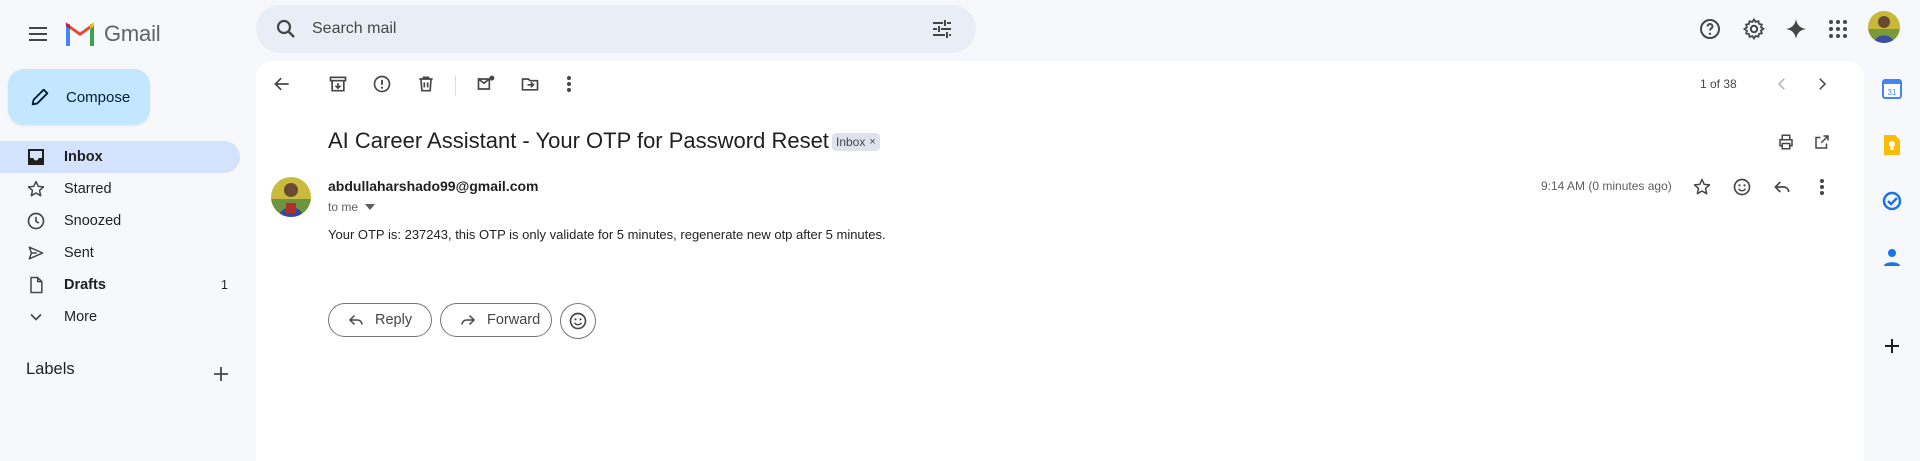 The height and width of the screenshot is (461, 1920). I want to click on sidebar-item-starred: Starred, so click(120, 189).